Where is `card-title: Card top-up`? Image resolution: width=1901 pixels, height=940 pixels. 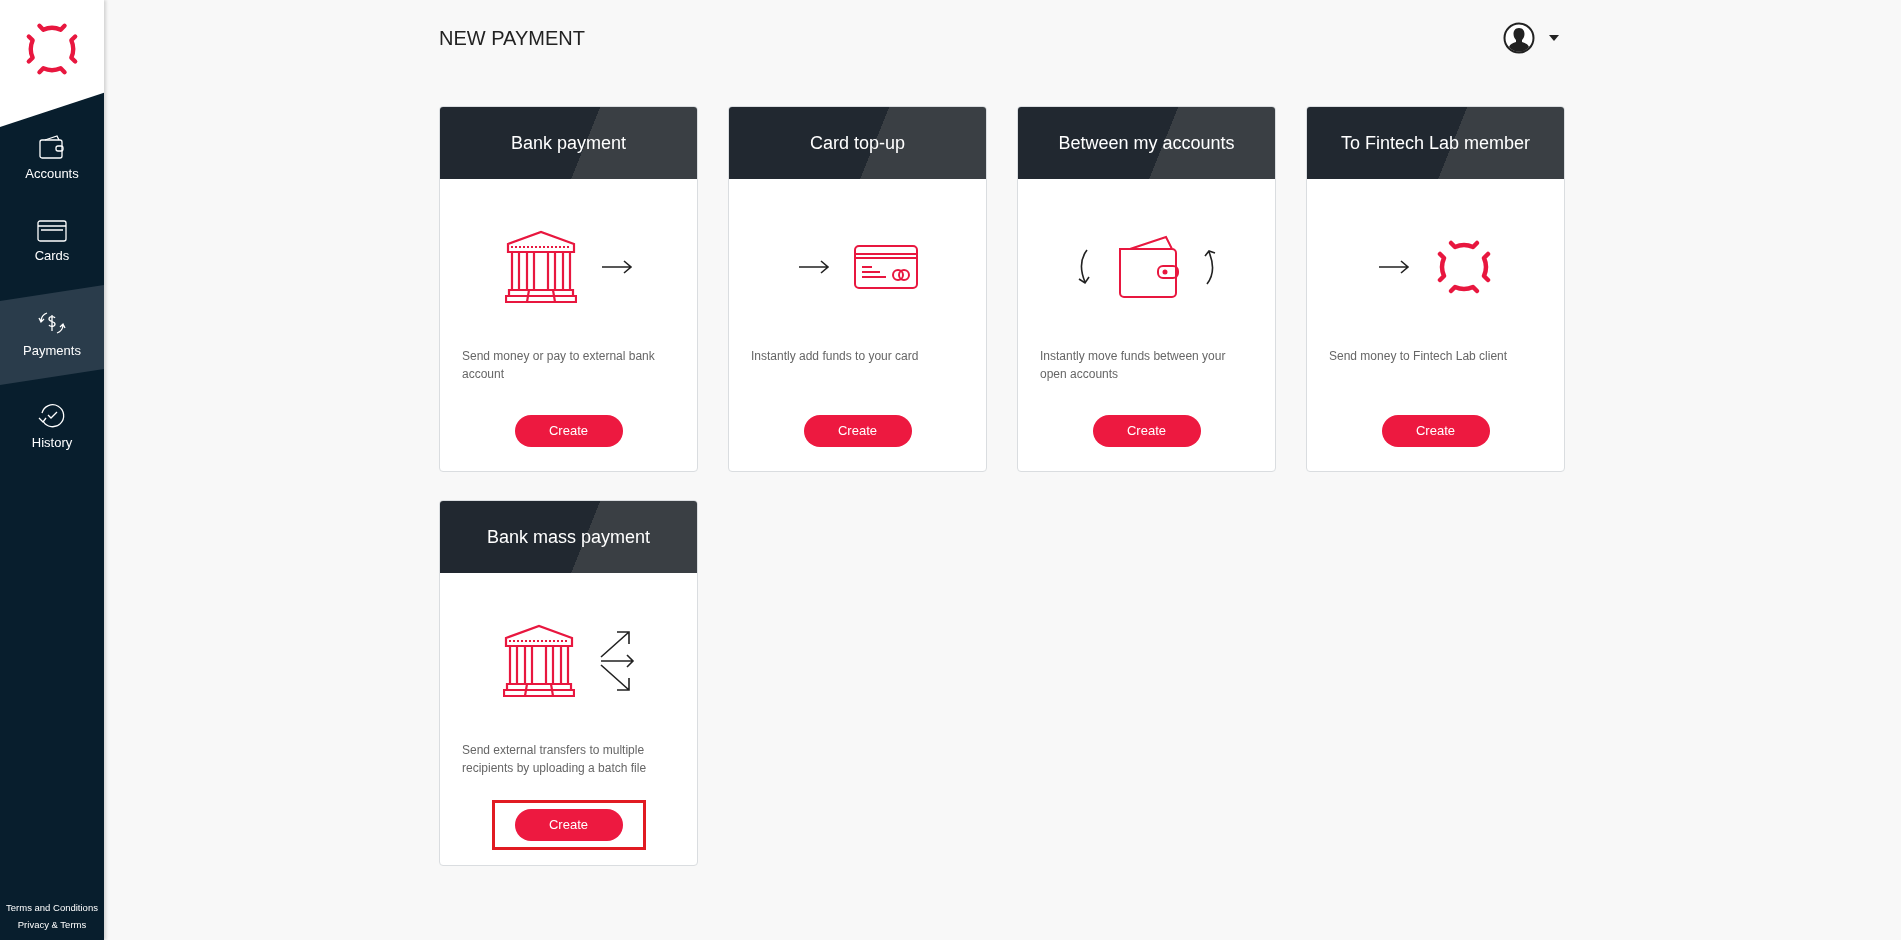
card-title: Card top-up is located at coordinates (857, 143).